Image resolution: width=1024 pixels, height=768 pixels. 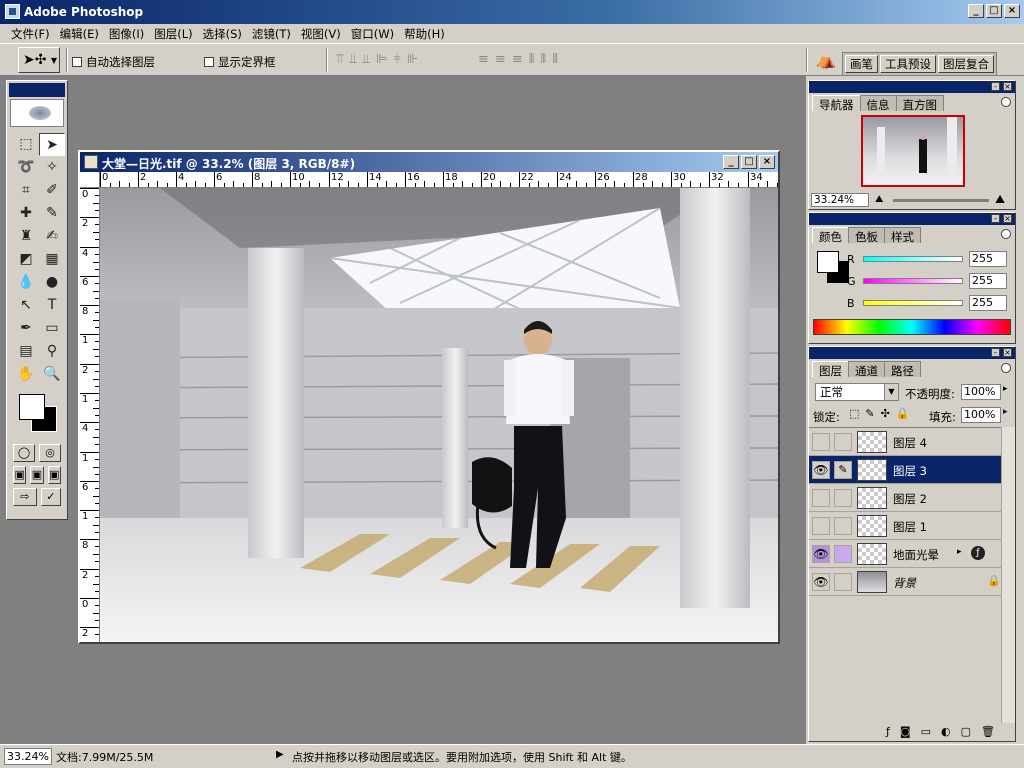 I want to click on brush-icon: ✎, so click(x=843, y=470).